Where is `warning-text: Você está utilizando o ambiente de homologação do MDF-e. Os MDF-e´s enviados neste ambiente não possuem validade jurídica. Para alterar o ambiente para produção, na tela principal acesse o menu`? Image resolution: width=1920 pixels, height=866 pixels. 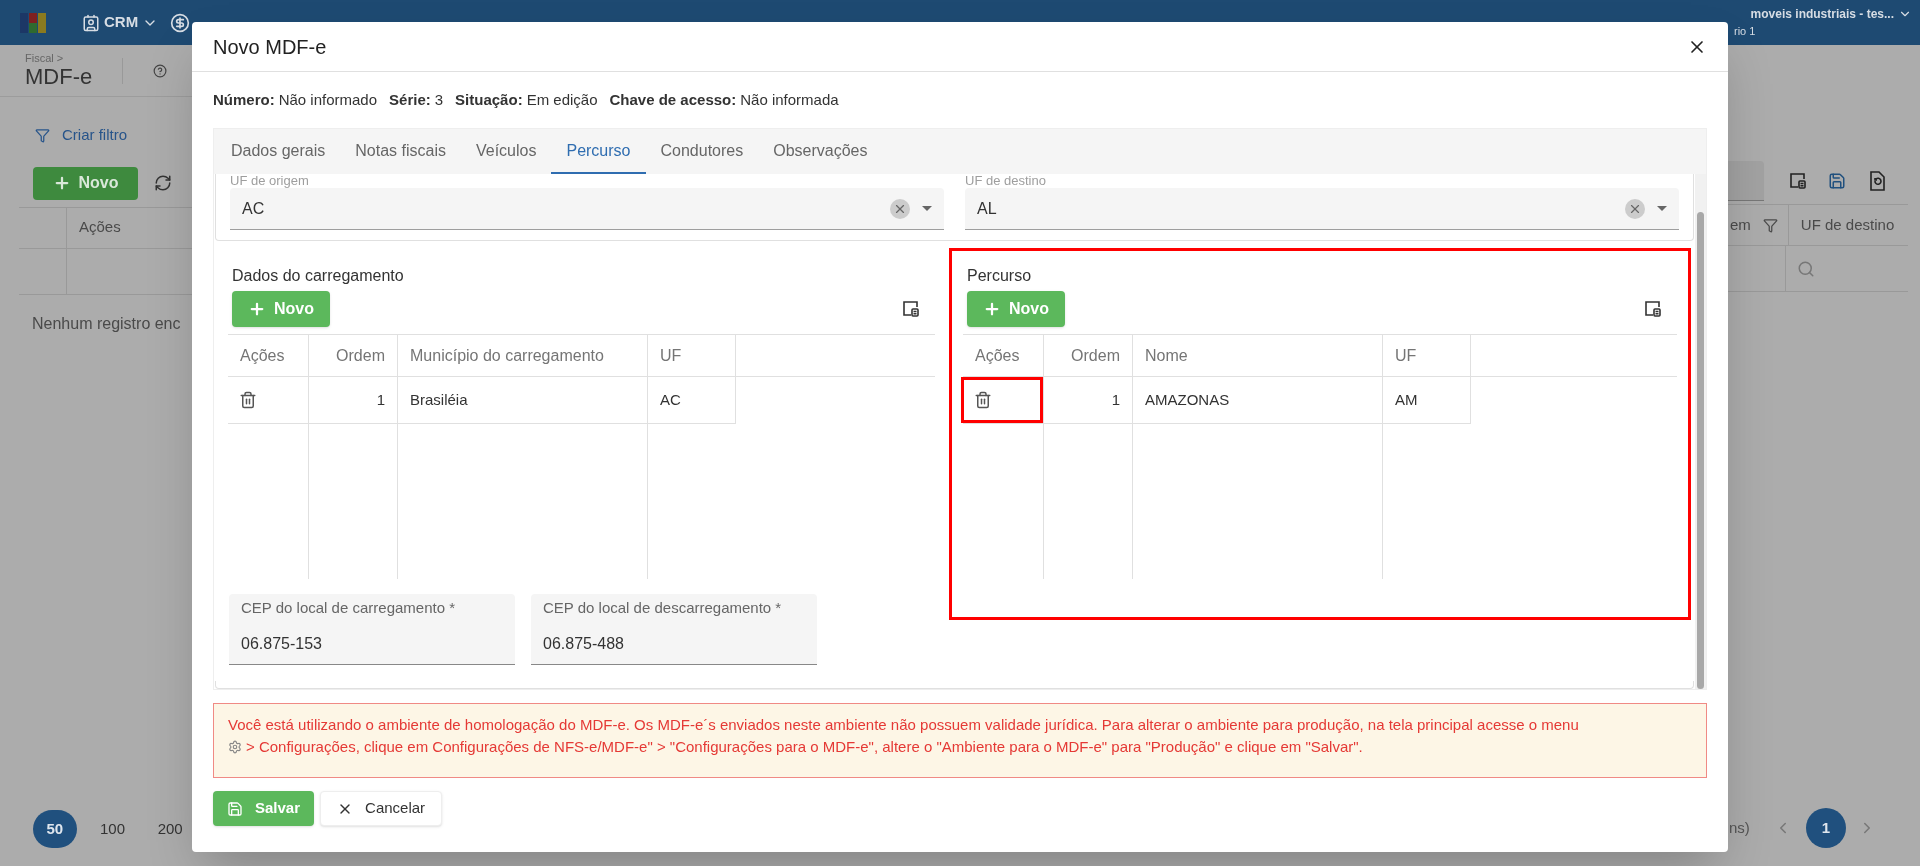
warning-text: Você está utilizando o ambiente de homologação do MDF-e. Os MDF-e´s enviados neste ambiente não possuem validade jurídica. Para alterar o ambiente para produção, na tela principal acesse o menu is located at coordinates (903, 725).